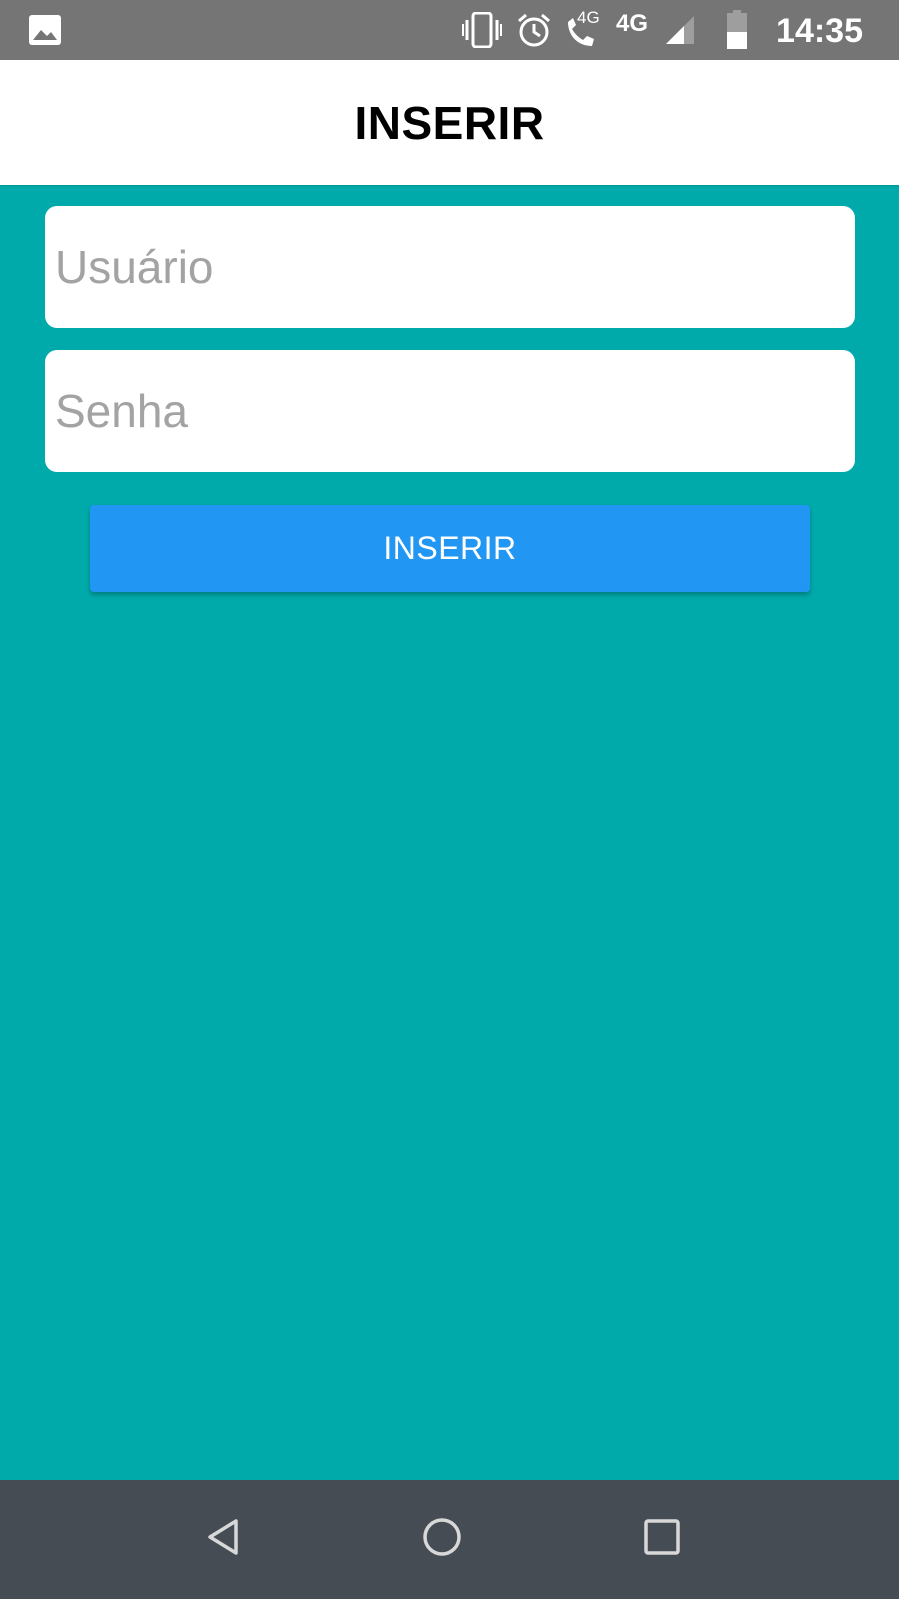  I want to click on alarm-icon, so click(534, 32).